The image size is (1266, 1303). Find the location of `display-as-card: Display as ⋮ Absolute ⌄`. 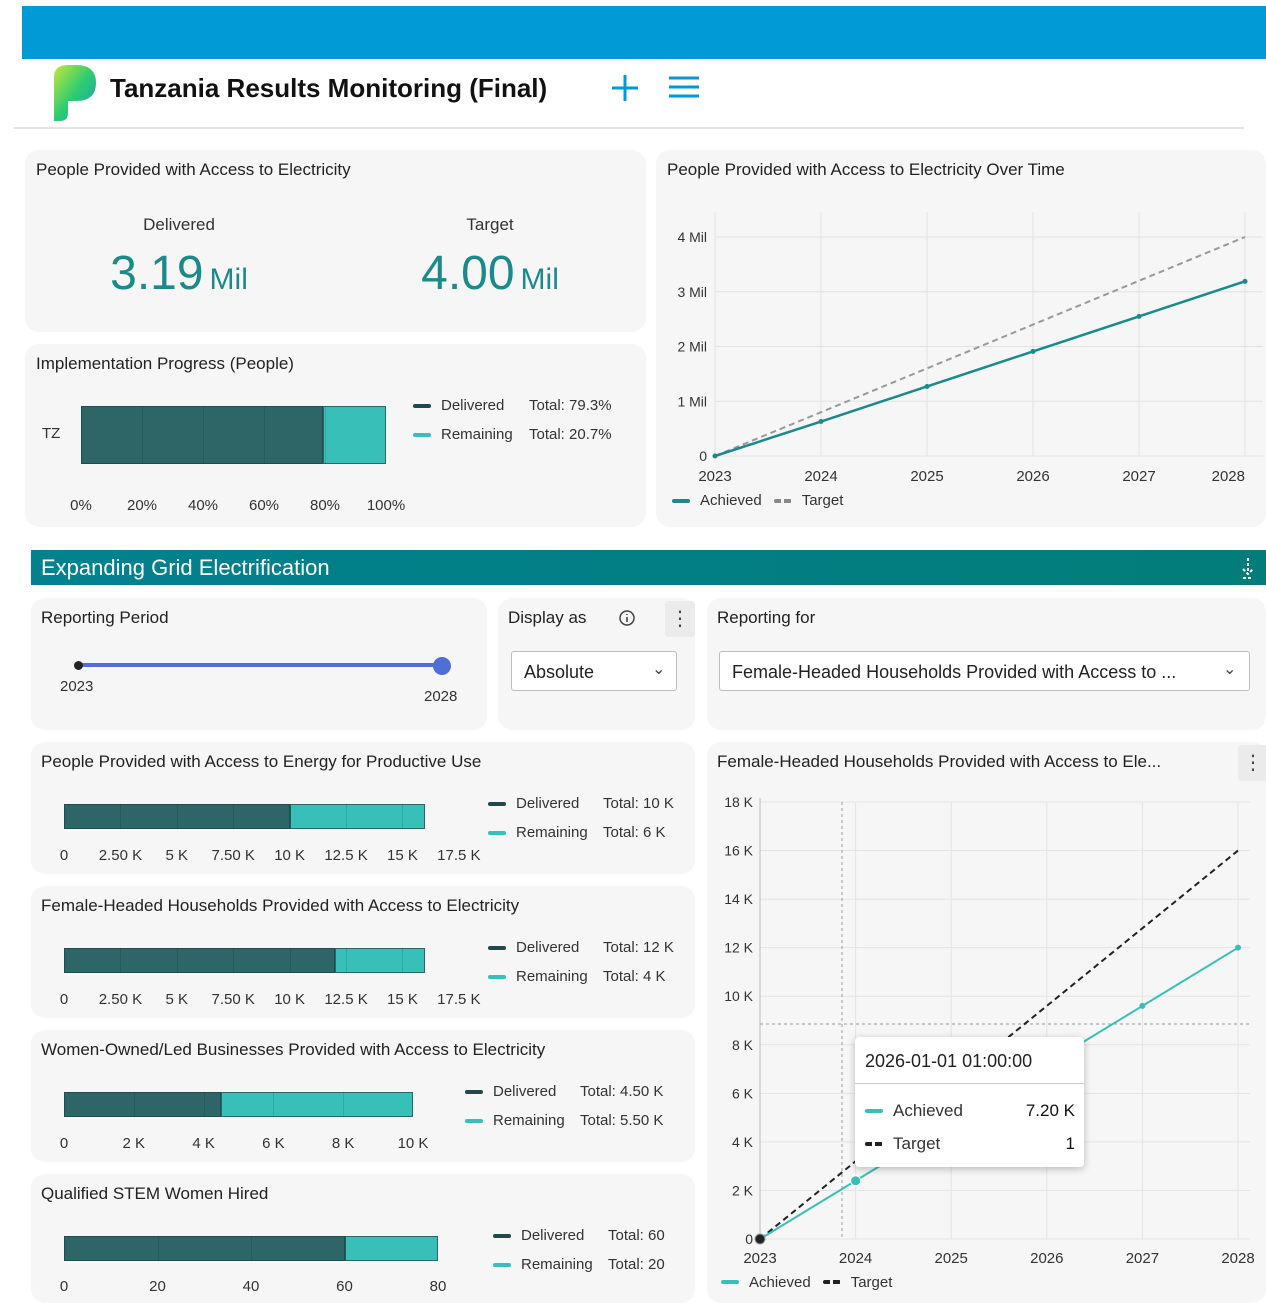

display-as-card: Display as ⋮ Absolute ⌄ is located at coordinates (596, 664).